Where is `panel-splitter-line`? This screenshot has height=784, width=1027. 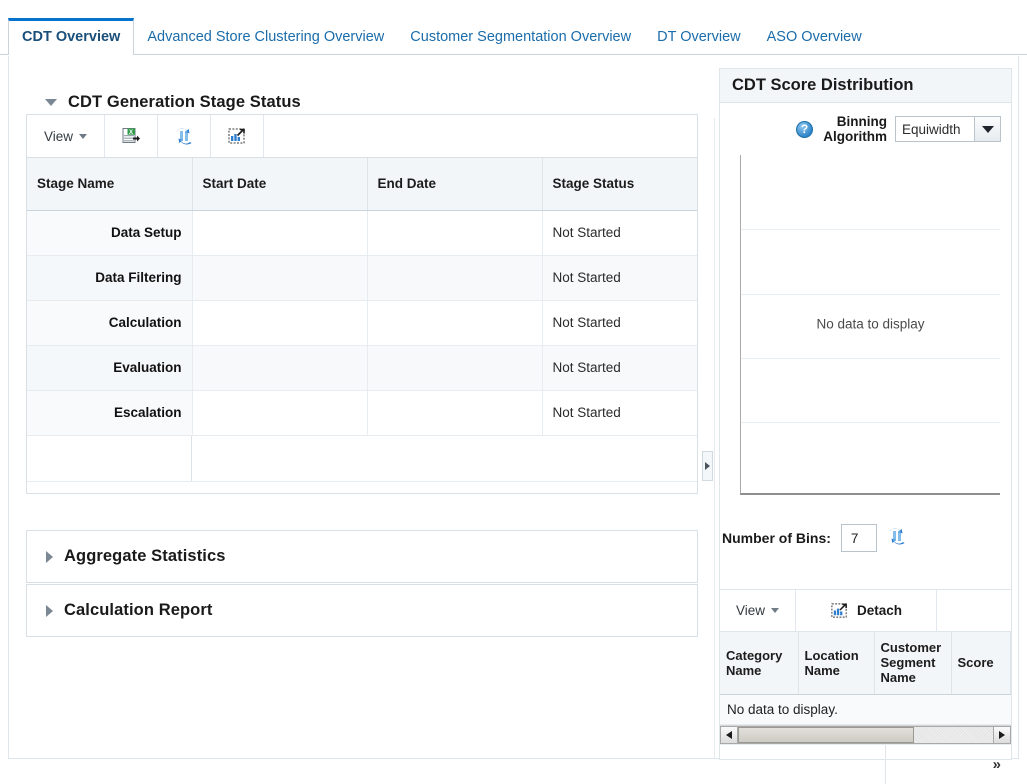 panel-splitter-line is located at coordinates (714, 438).